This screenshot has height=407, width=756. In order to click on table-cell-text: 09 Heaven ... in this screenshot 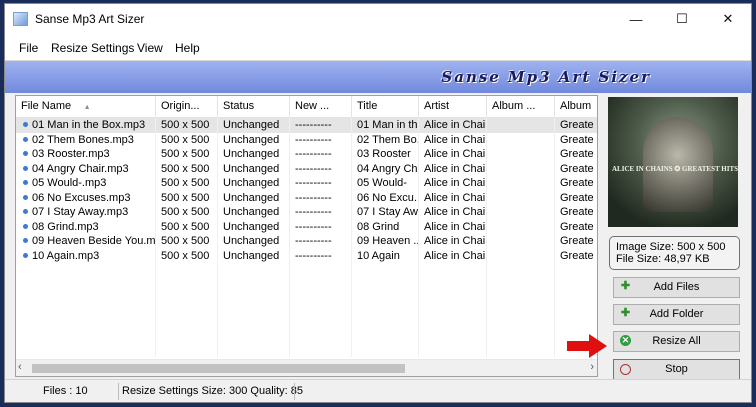, I will do `click(388, 241)`.